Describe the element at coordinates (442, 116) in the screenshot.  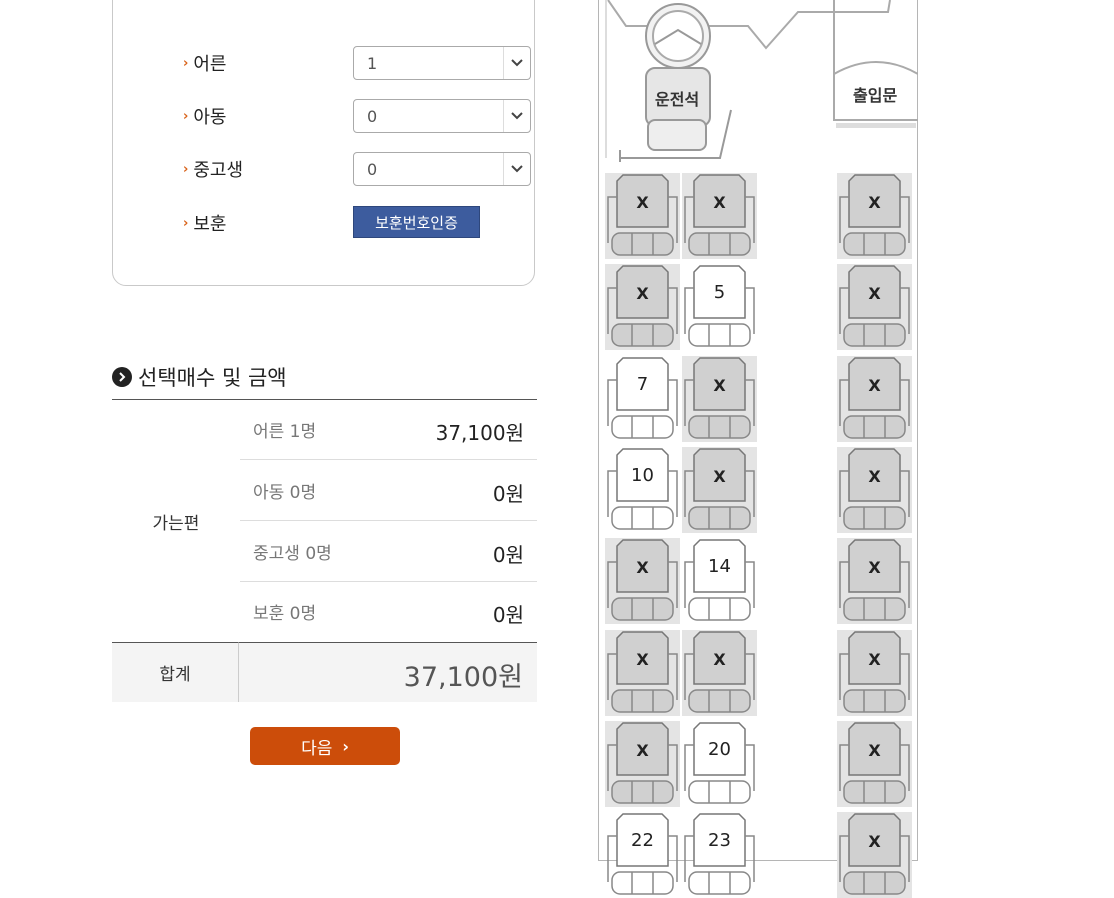
I see `child-count-select: 0` at that location.